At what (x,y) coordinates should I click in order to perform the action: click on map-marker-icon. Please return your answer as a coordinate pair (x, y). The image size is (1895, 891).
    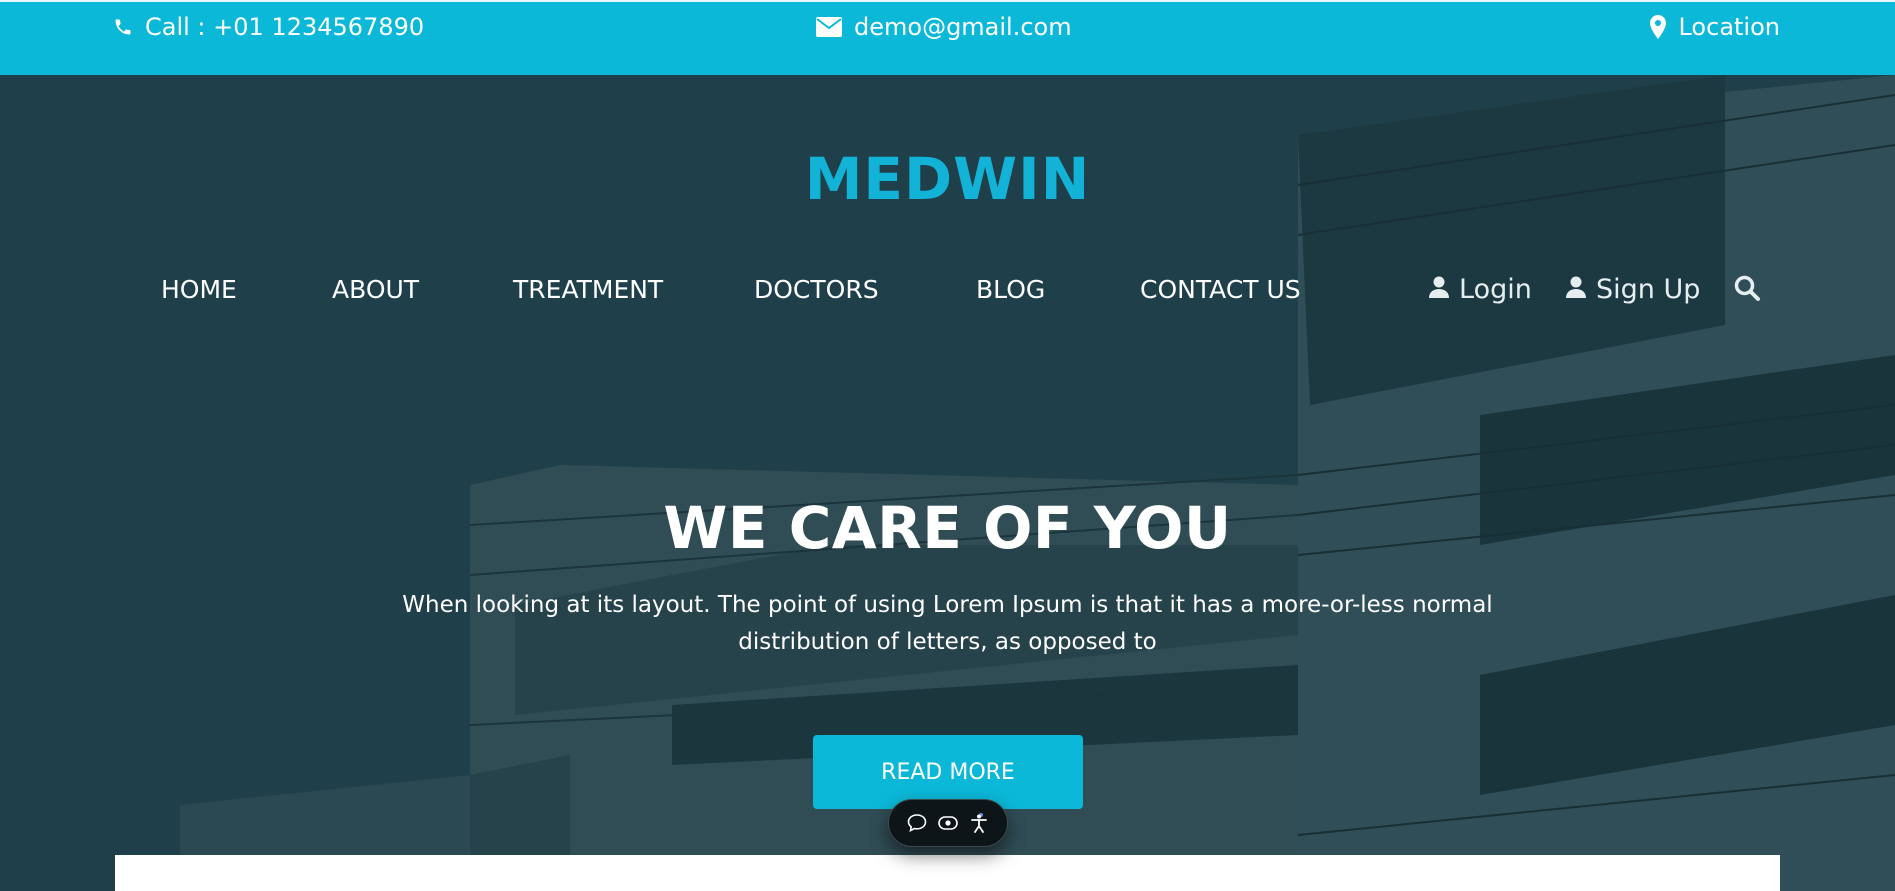
    Looking at the image, I should click on (1658, 27).